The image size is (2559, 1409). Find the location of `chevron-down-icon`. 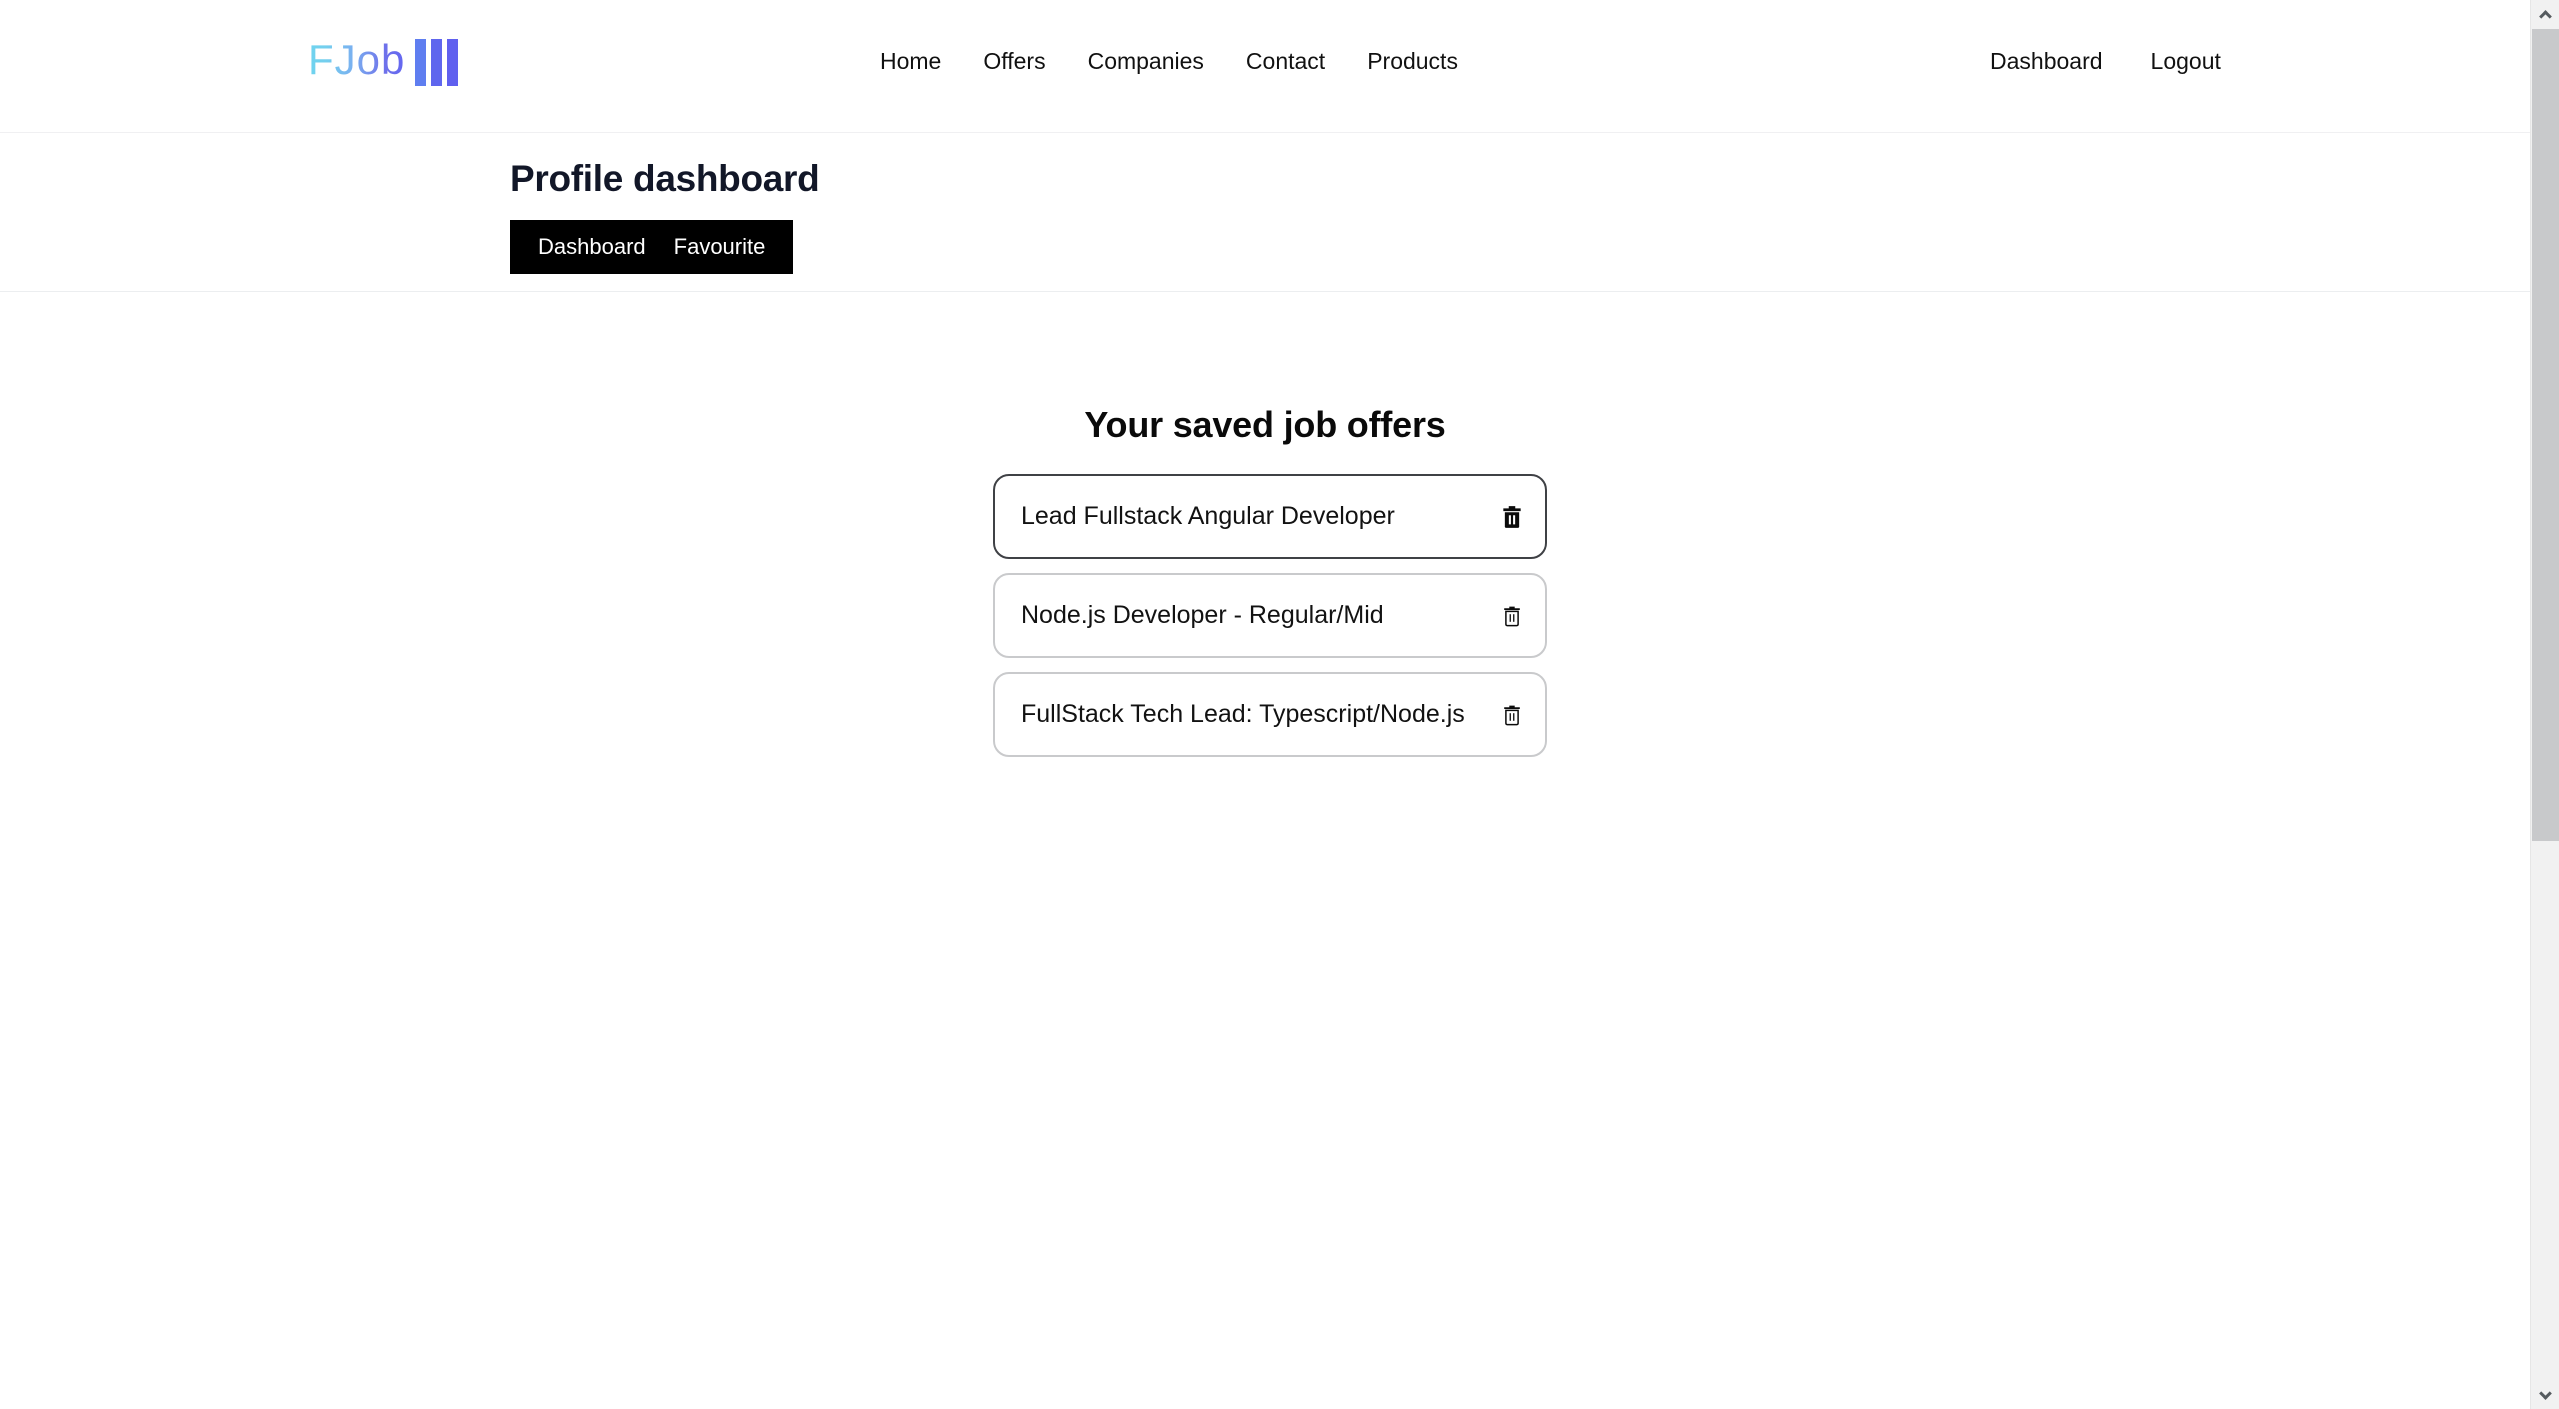

chevron-down-icon is located at coordinates (2545, 1393).